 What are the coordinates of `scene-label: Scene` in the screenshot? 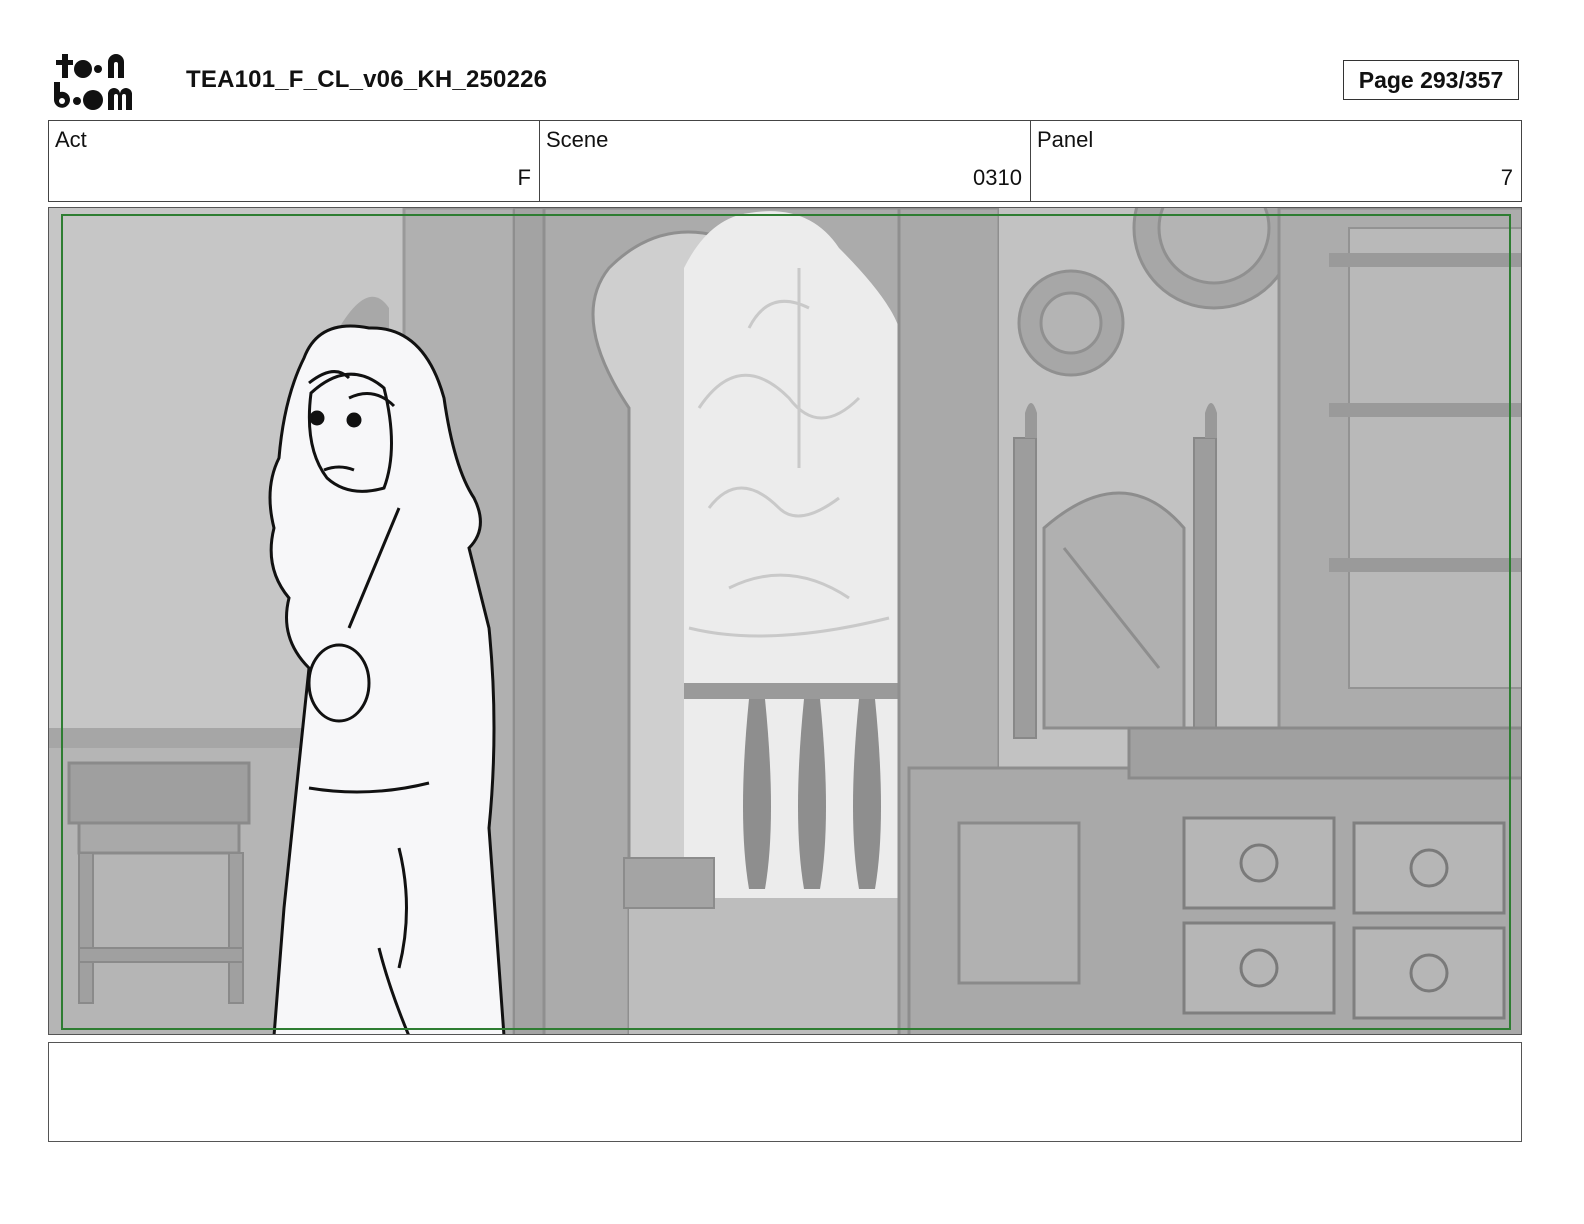 It's located at (577, 139).